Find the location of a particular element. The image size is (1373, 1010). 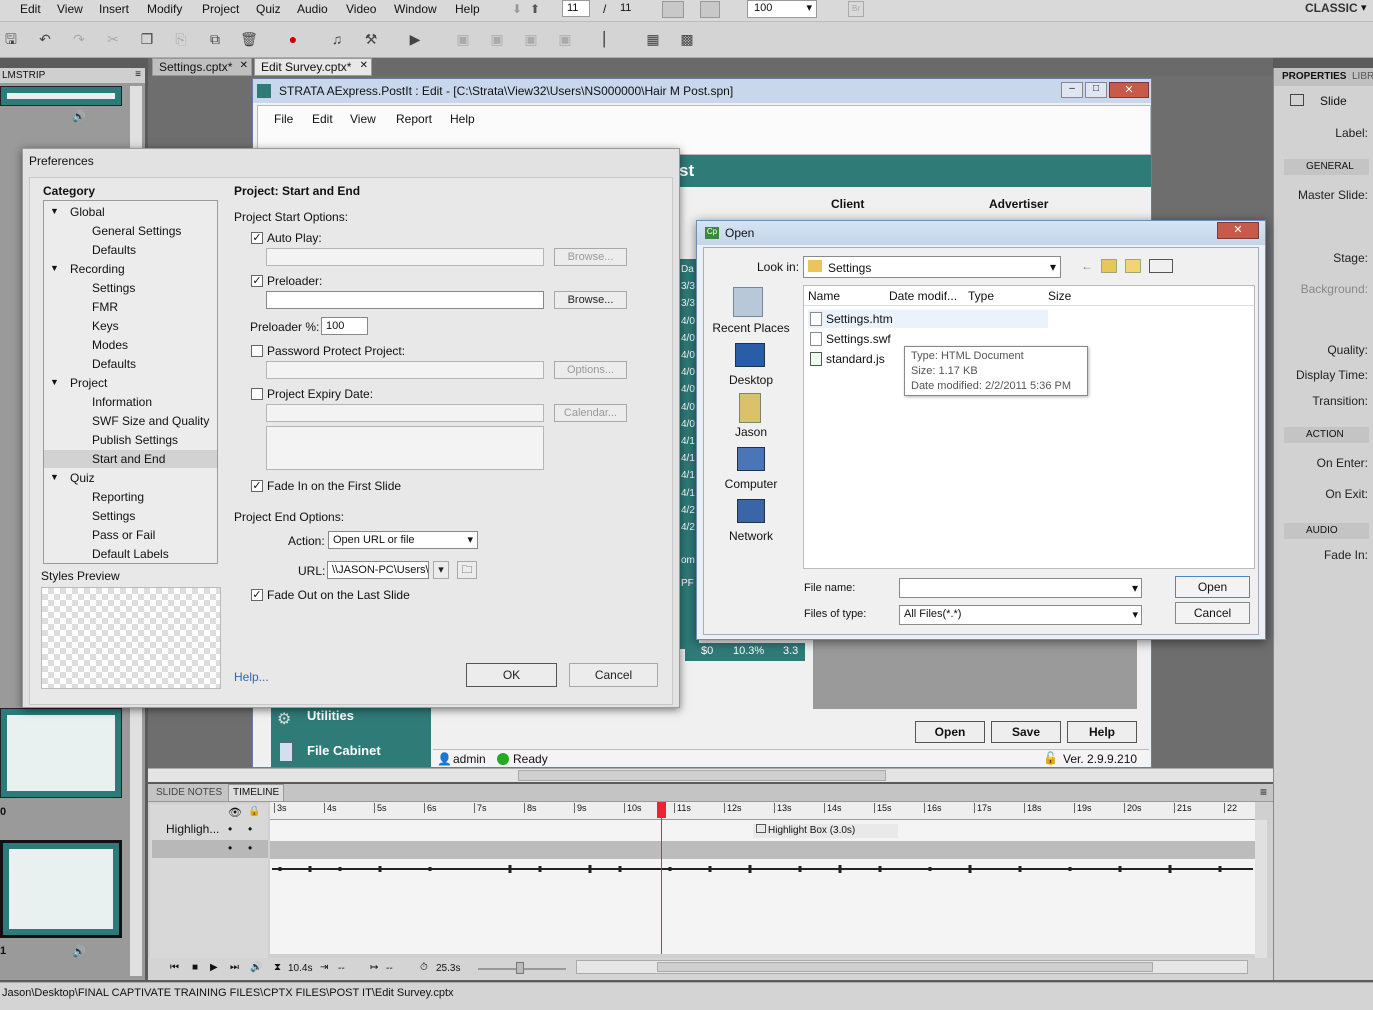

arrow-down-icon: ⬇ is located at coordinates (517, 9).